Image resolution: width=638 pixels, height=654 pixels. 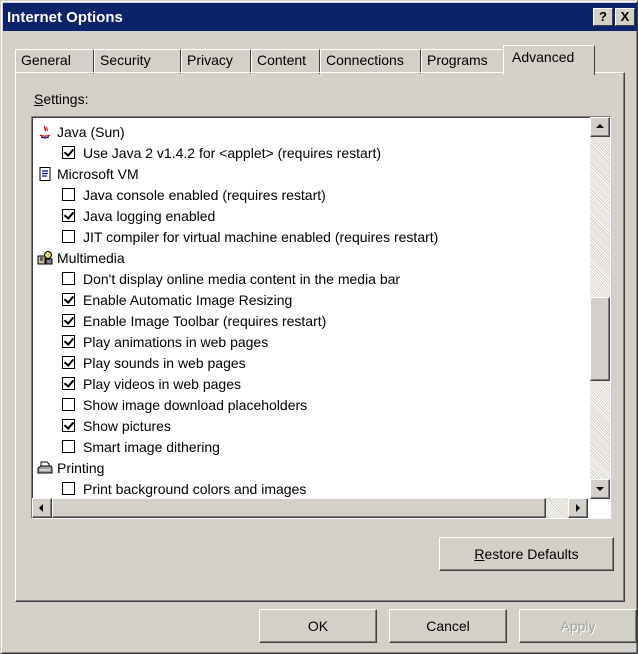 I want to click on option-label: Show pictures, so click(x=127, y=425).